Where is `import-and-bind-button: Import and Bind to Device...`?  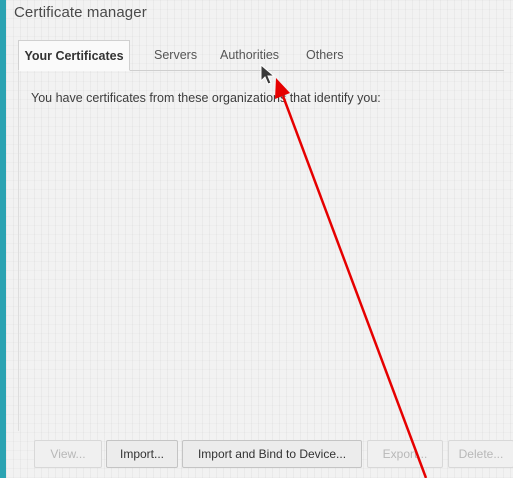
import-and-bind-button: Import and Bind to Device... is located at coordinates (272, 454).